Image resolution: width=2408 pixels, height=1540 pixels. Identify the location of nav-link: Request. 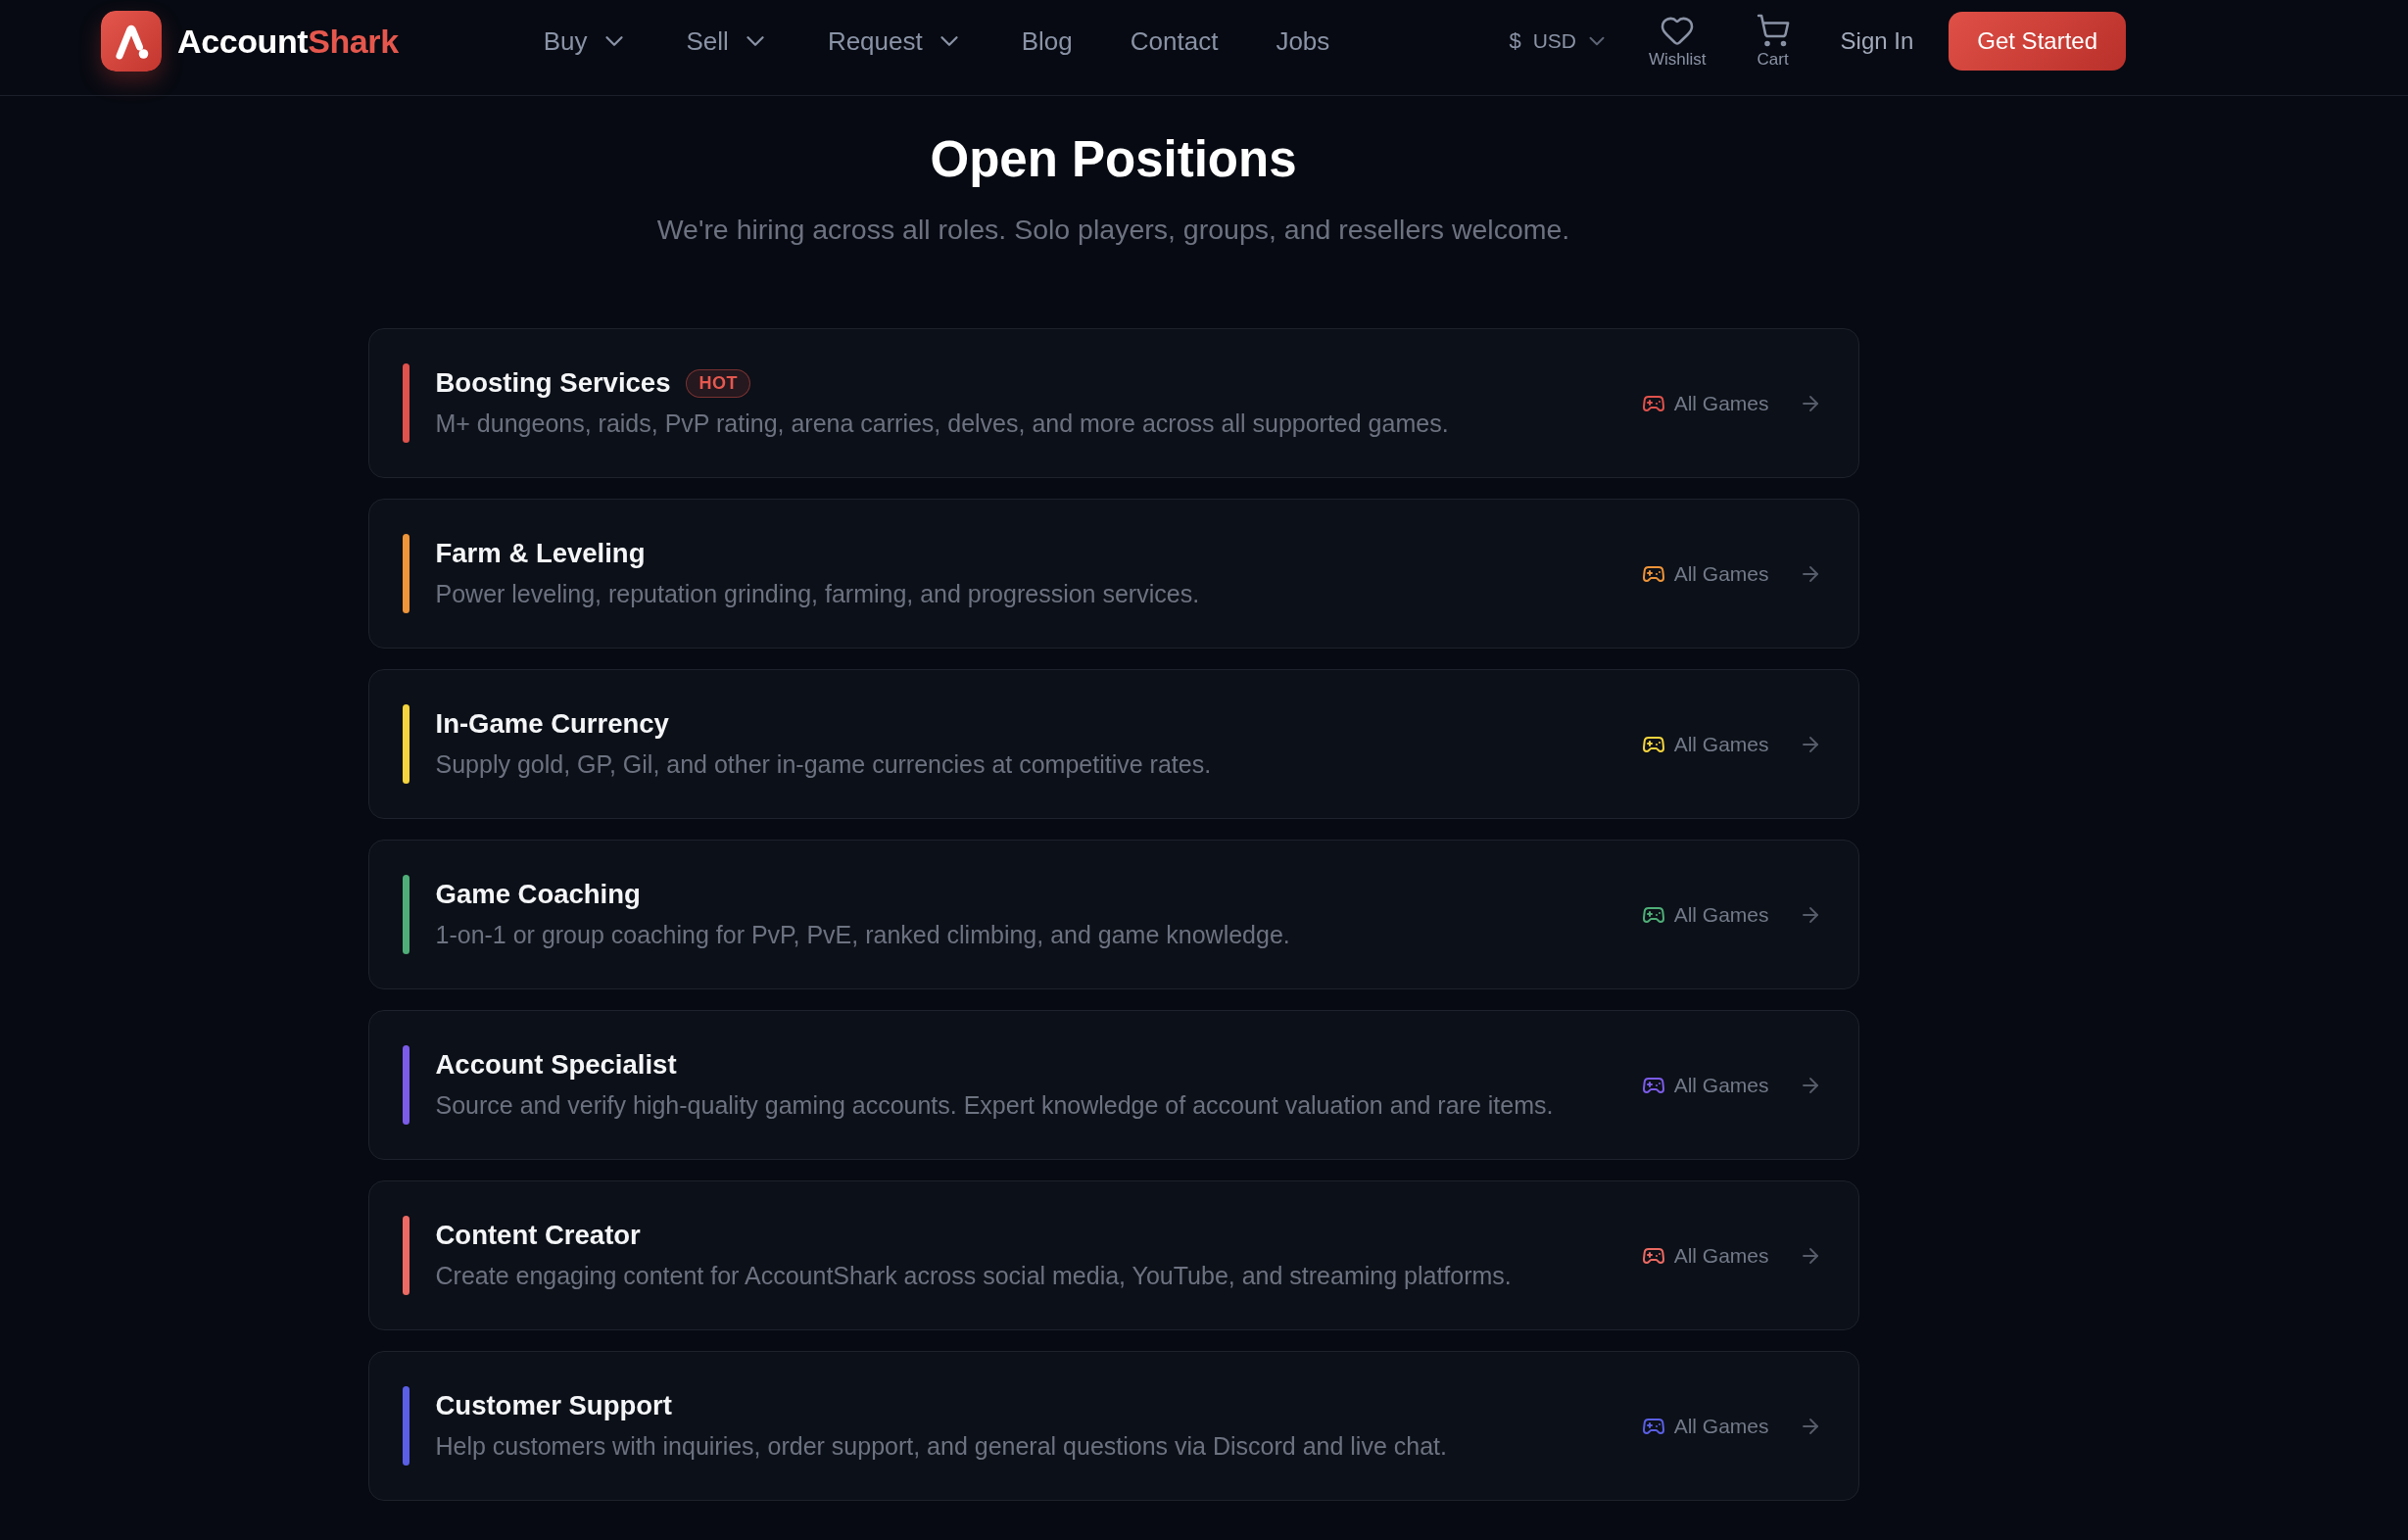
(895, 41).